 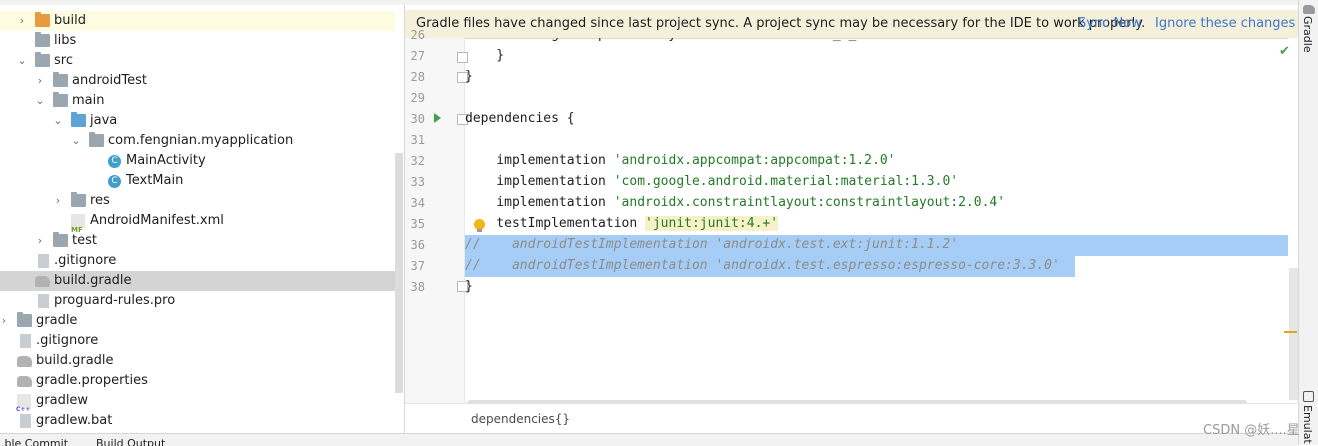 What do you see at coordinates (197, 261) in the screenshot?
I see `tree-item-gitignore-app: .gitignore` at bounding box center [197, 261].